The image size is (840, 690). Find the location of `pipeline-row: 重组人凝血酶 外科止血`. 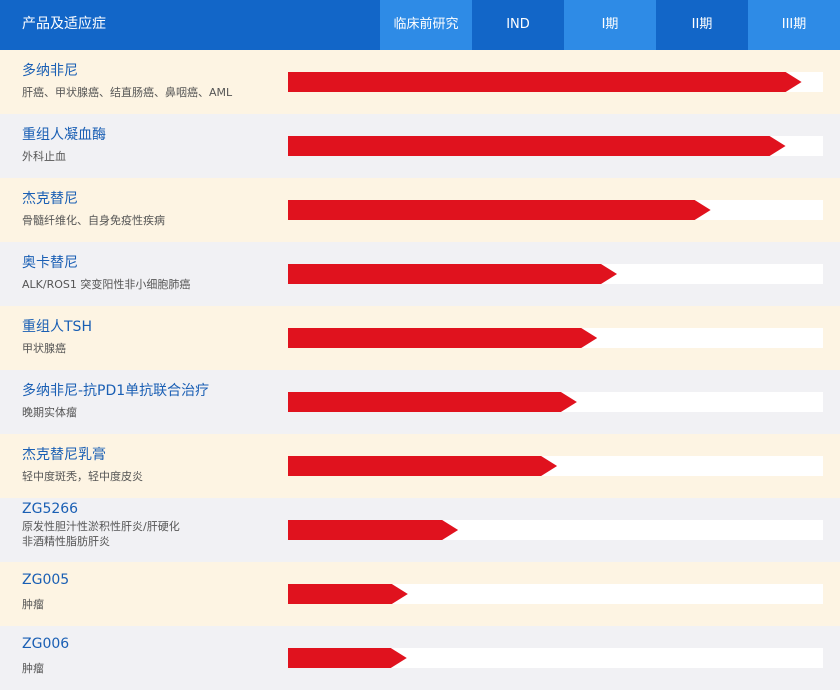

pipeline-row: 重组人凝血酶 外科止血 is located at coordinates (420, 146).